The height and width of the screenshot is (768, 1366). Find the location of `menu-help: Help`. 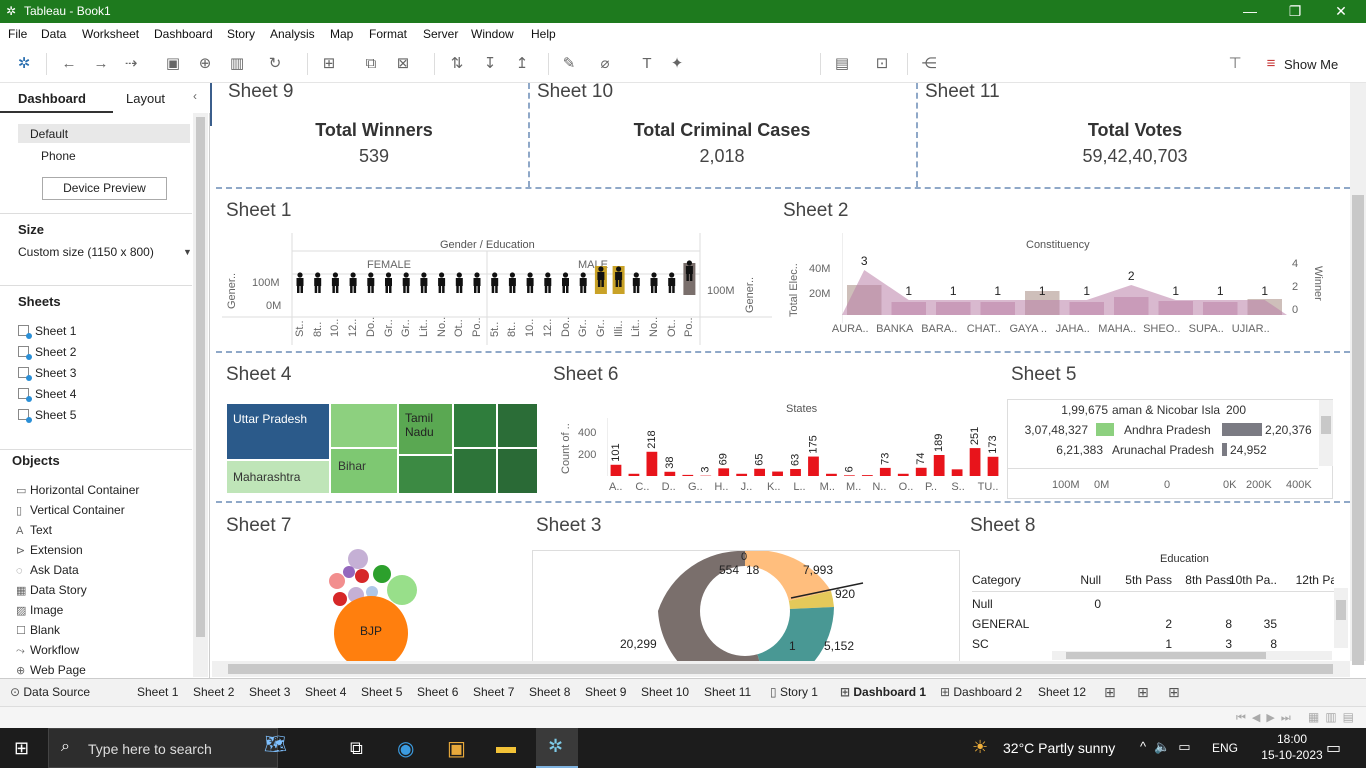

menu-help: Help is located at coordinates (543, 34).